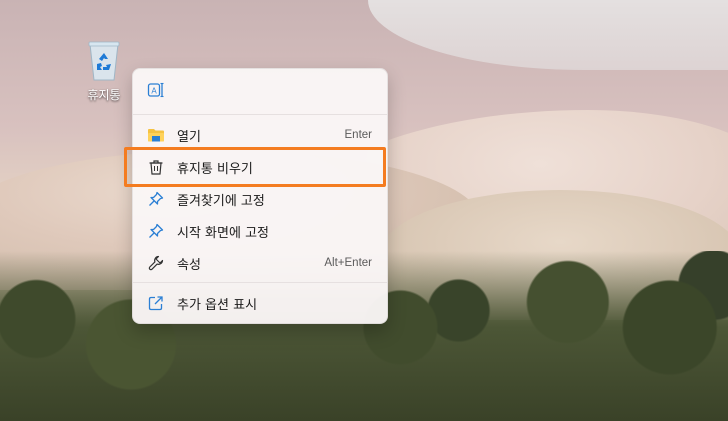  I want to click on wrench-icon, so click(156, 263).